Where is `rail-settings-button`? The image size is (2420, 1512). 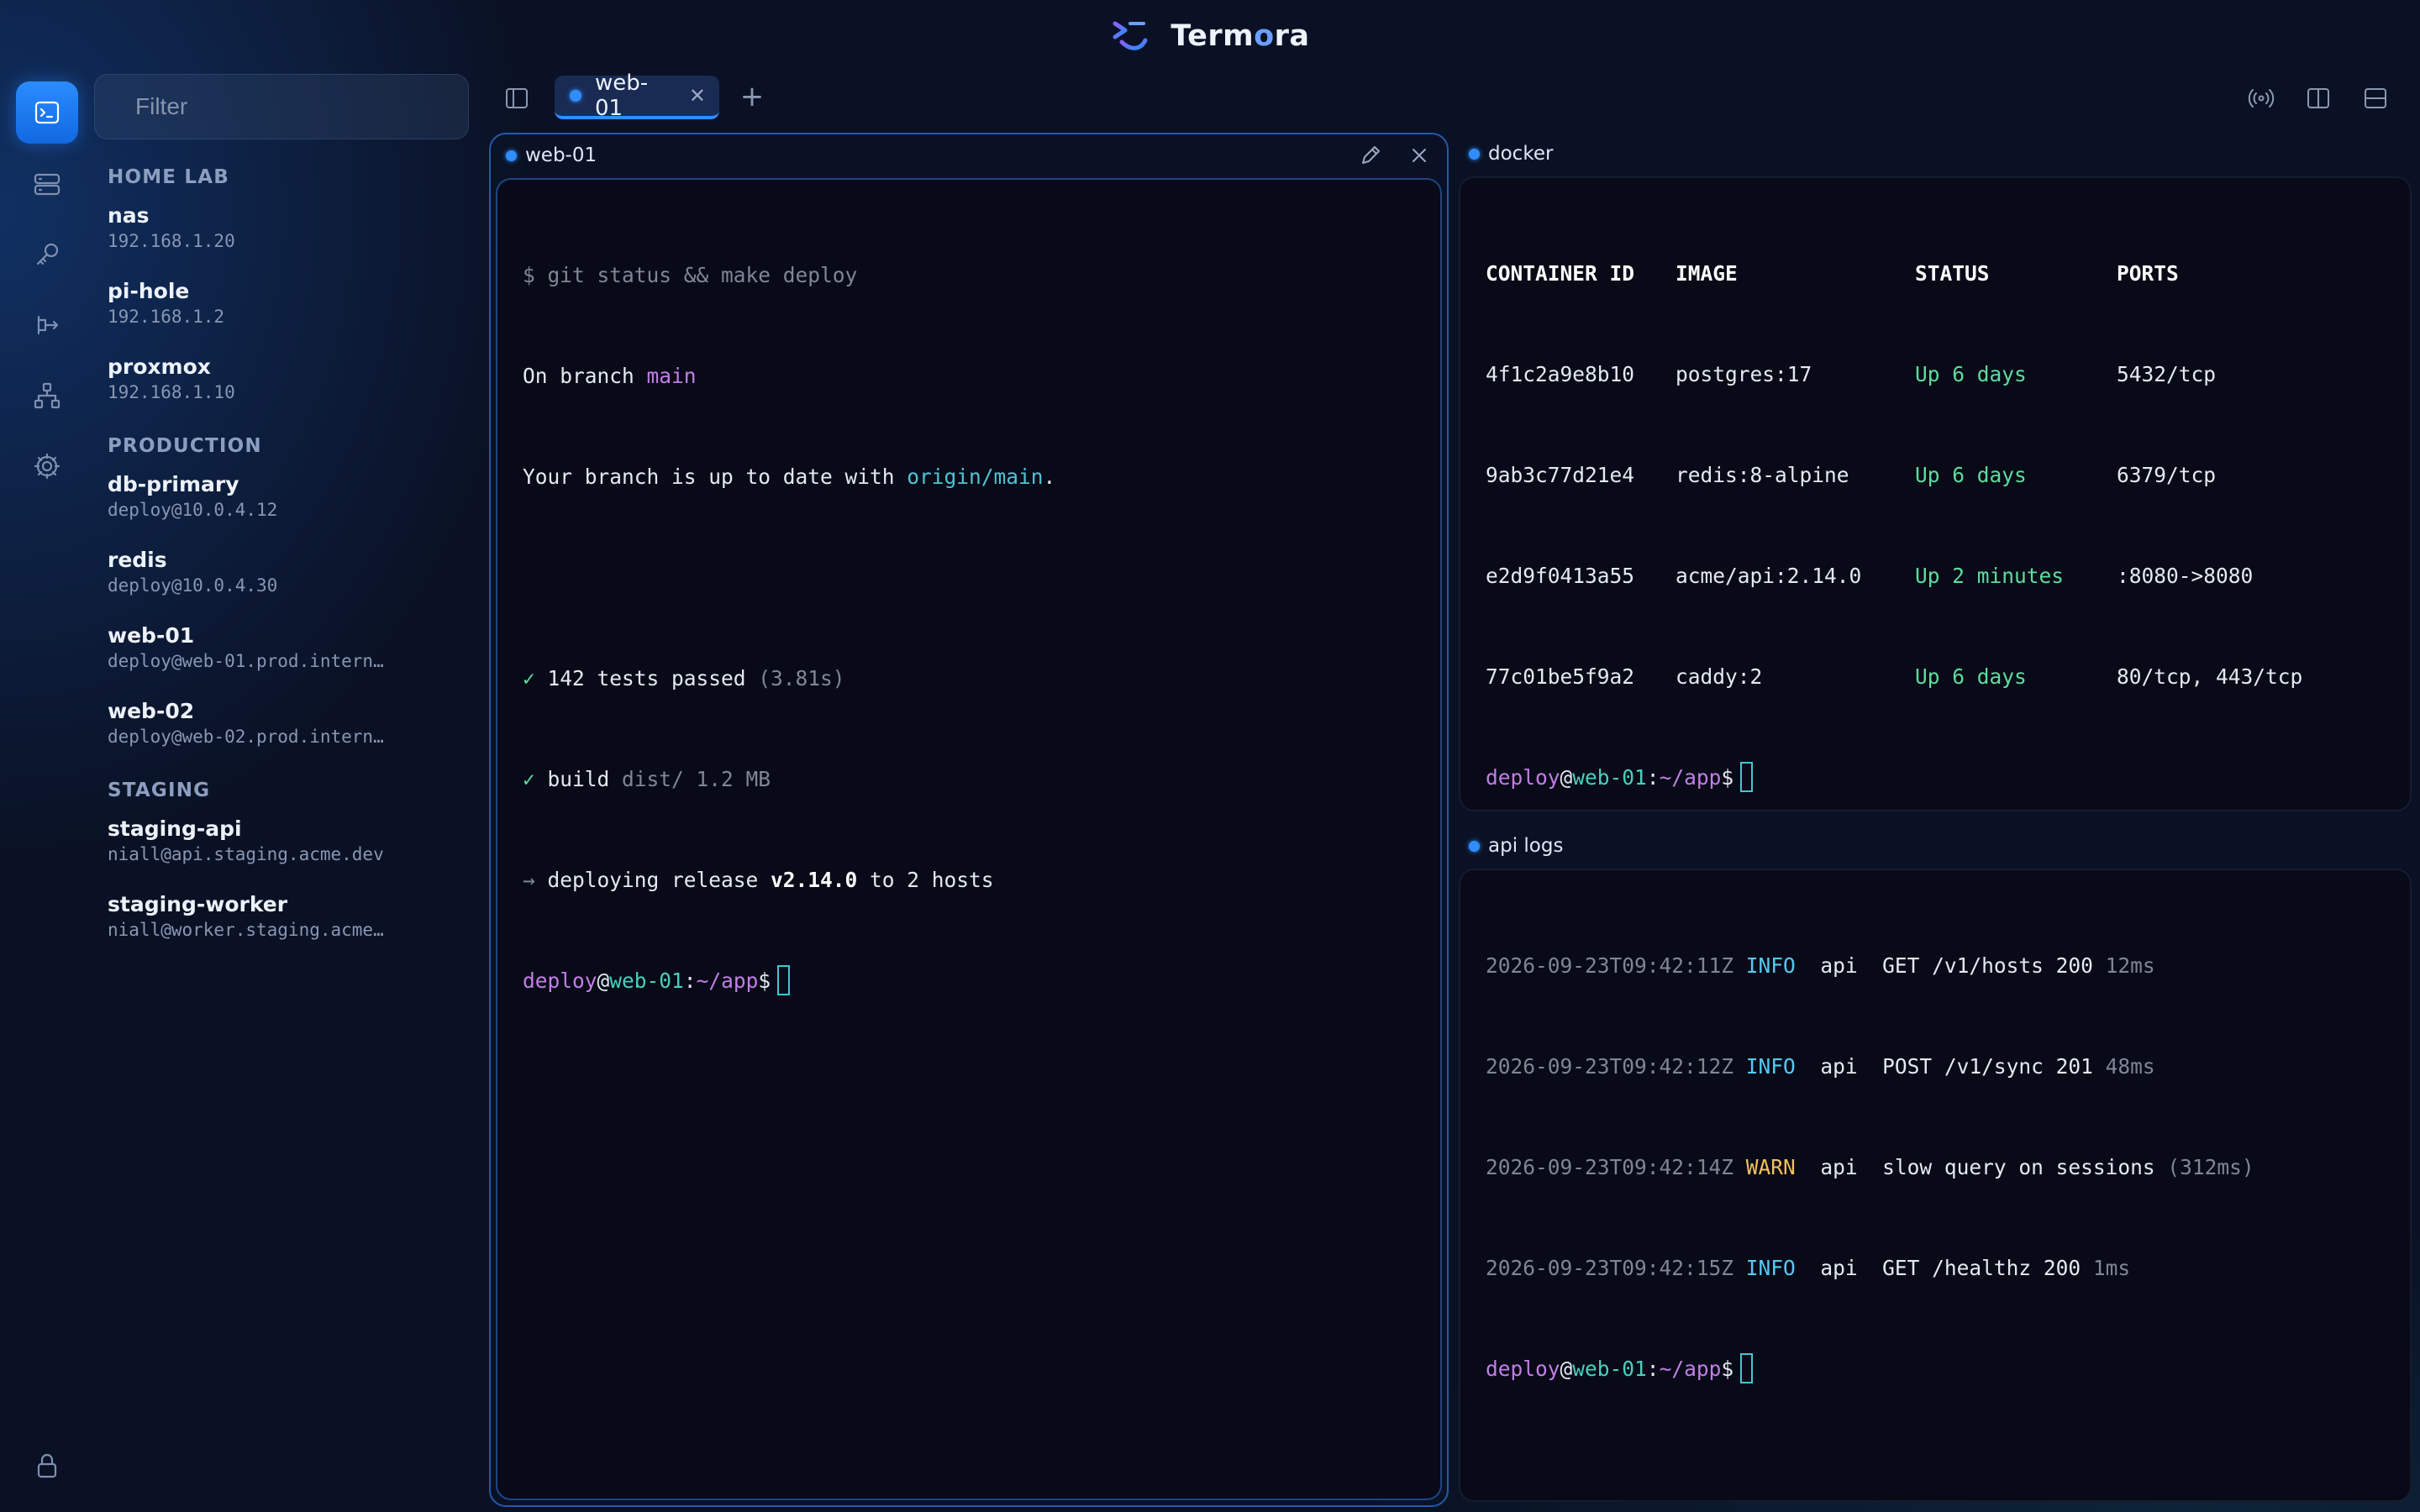
rail-settings-button is located at coordinates (47, 466).